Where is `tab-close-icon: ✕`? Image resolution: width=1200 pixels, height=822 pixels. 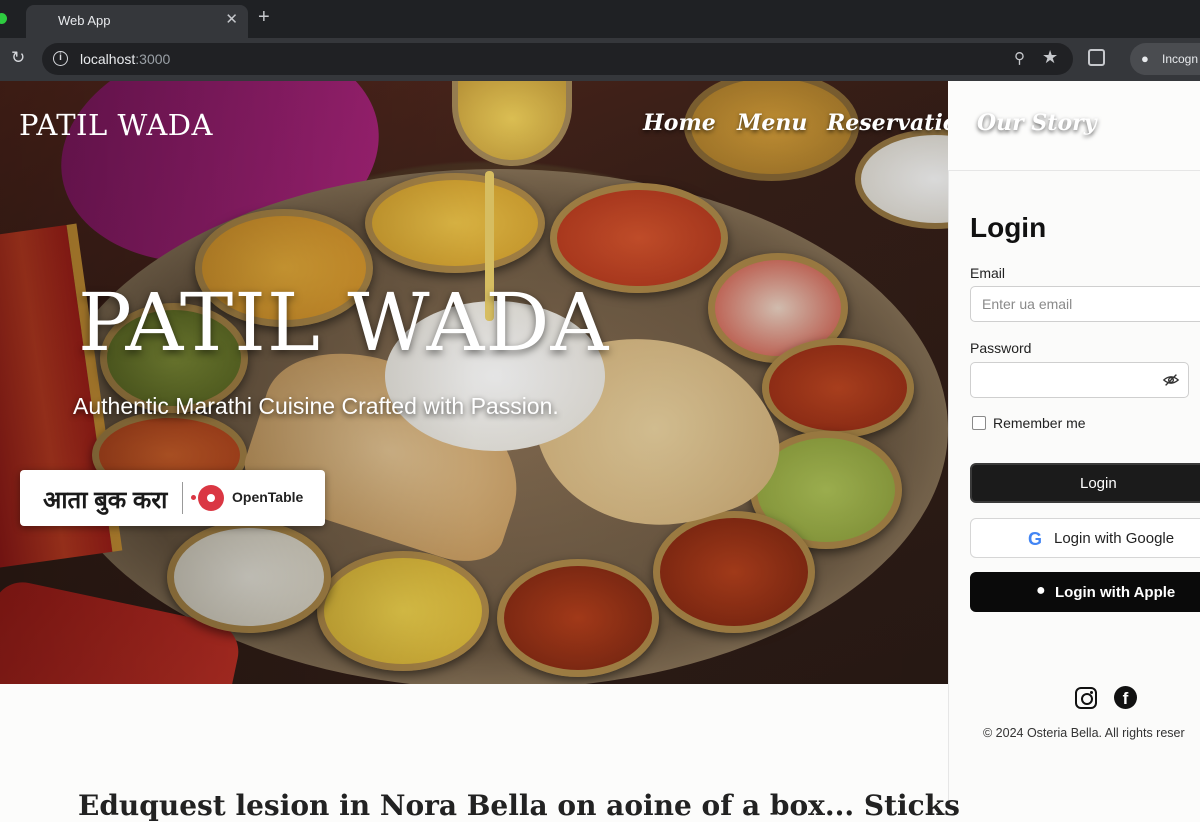
tab-close-icon: ✕ is located at coordinates (231, 19).